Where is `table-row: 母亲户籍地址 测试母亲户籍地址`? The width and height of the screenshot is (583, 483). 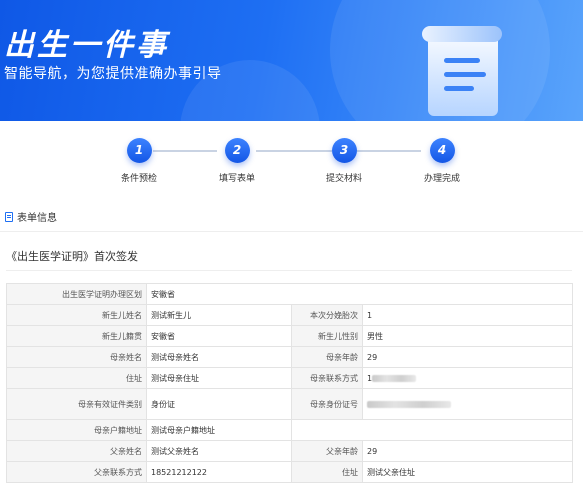 table-row: 母亲户籍地址 测试母亲户籍地址 is located at coordinates (289, 430).